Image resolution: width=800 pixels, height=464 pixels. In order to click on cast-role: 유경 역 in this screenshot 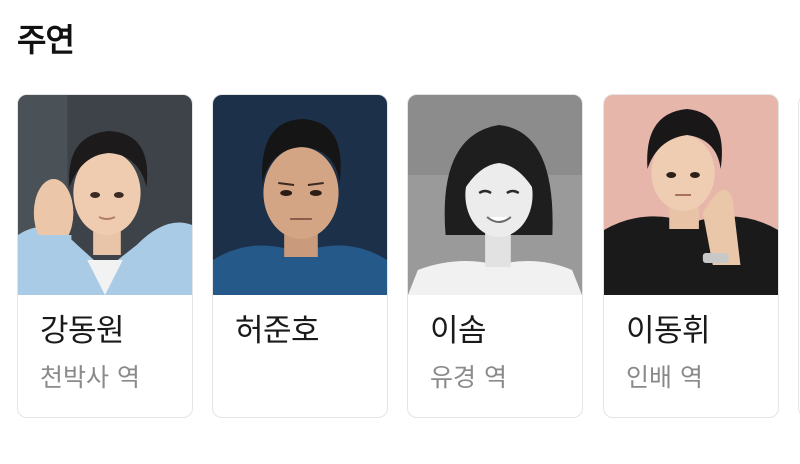, I will do `click(468, 377)`.